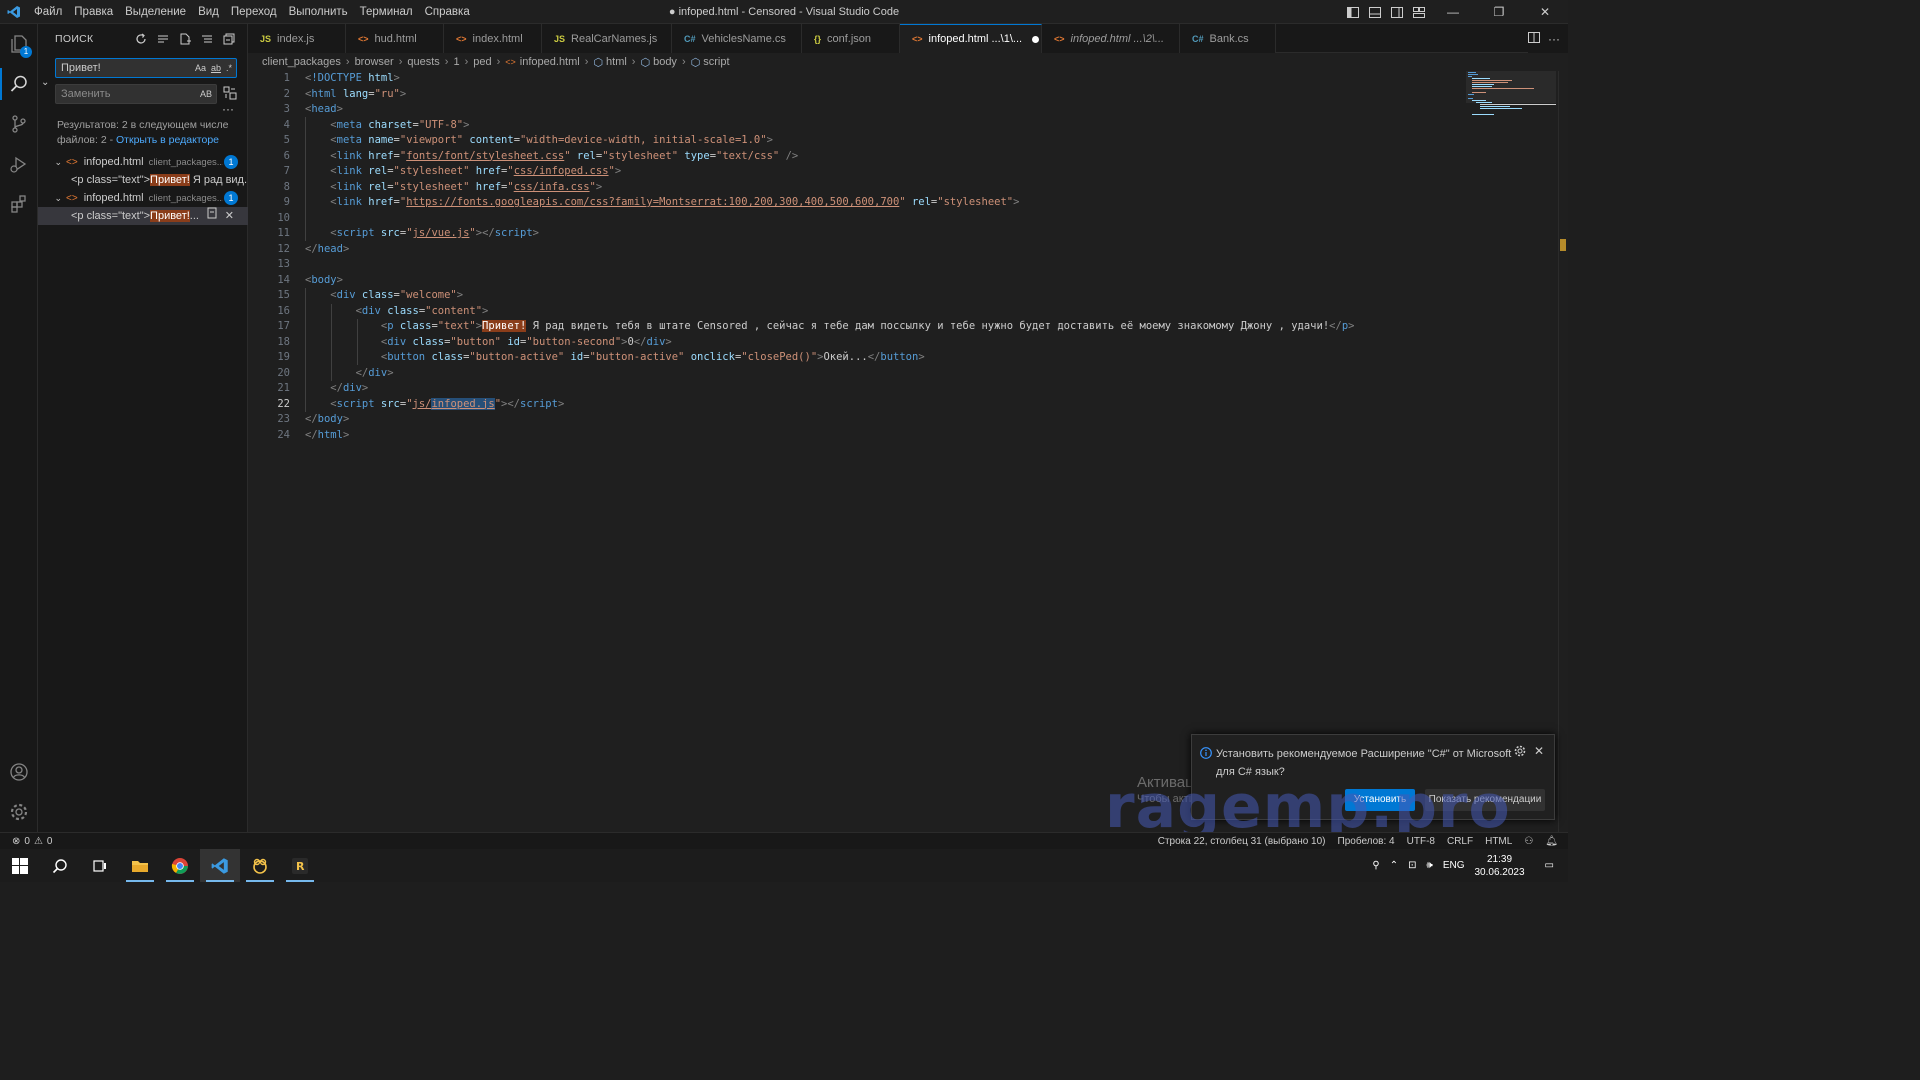  Describe the element at coordinates (1397, 12) in the screenshot. I see `toggle-secondary-sidebar-icon` at that location.